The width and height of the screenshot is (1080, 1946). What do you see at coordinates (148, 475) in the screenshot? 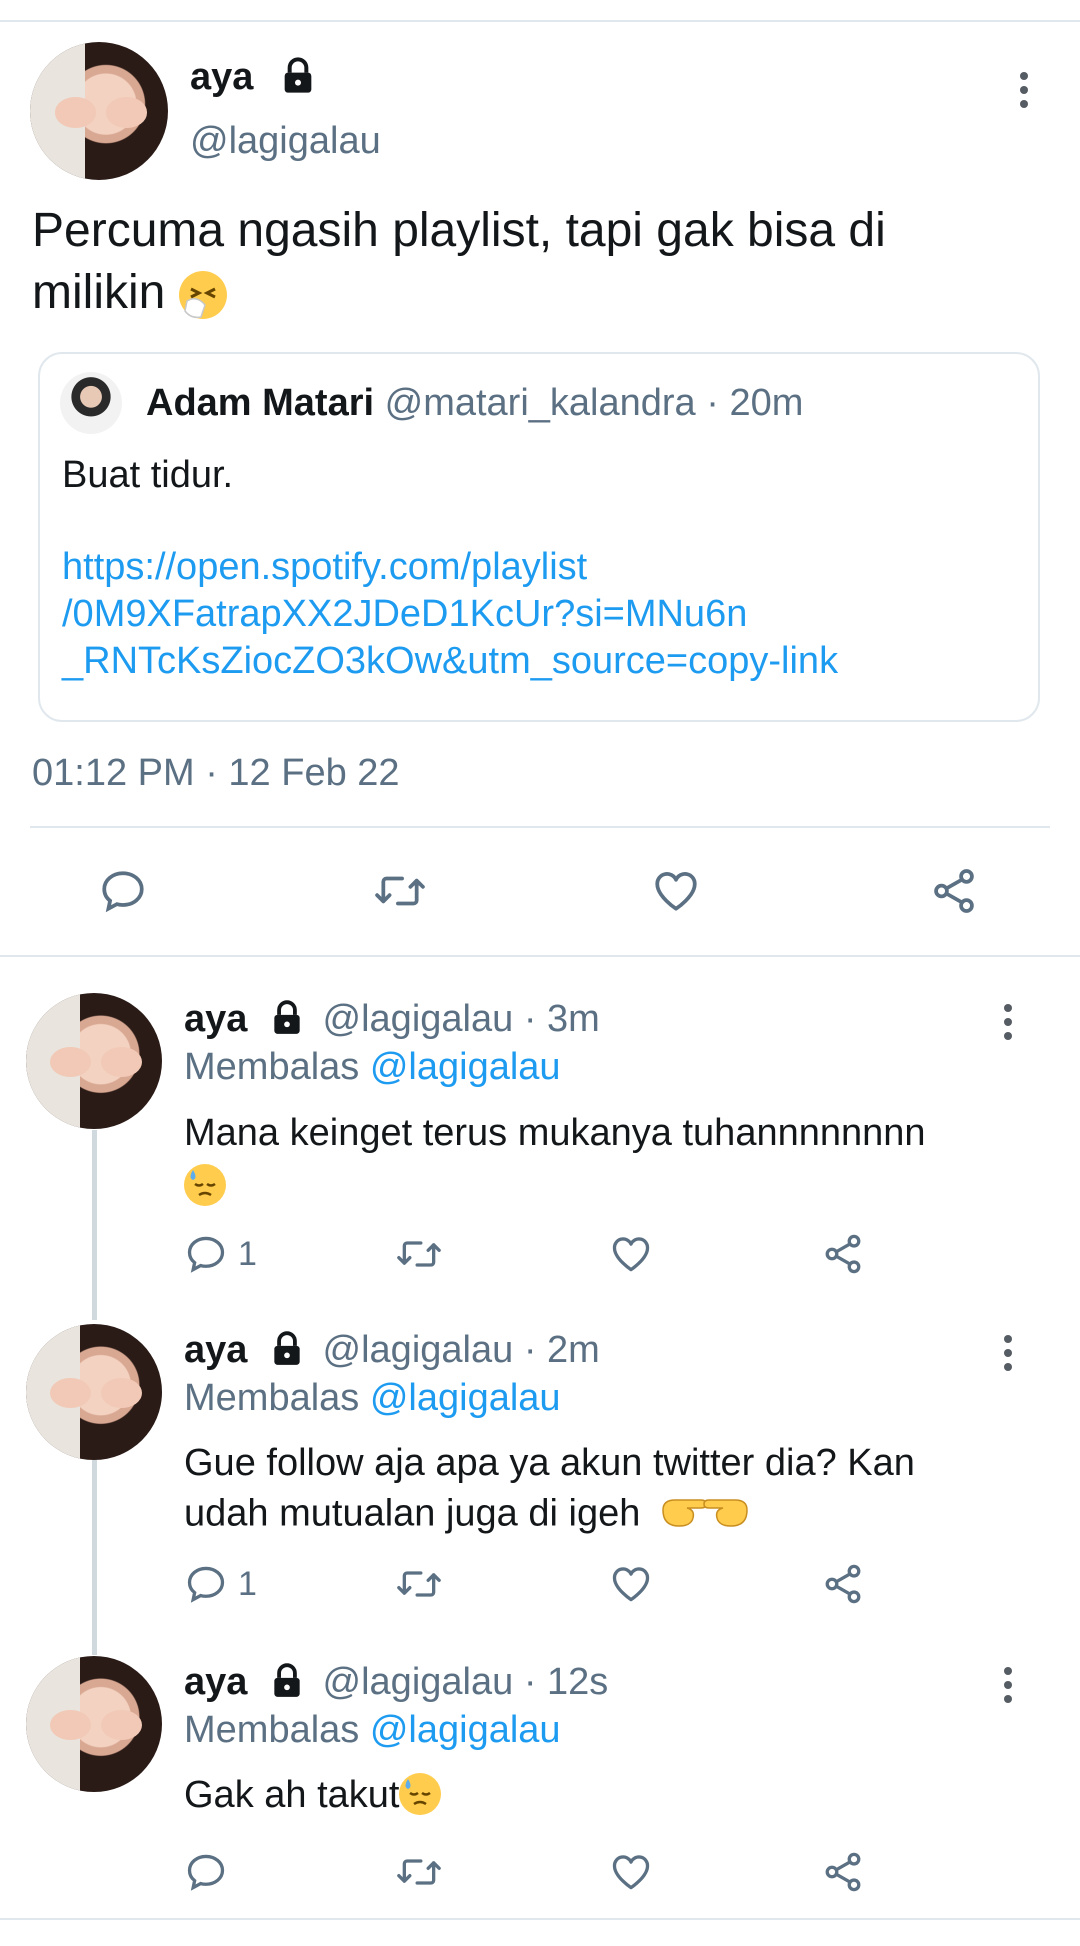
I see `quoted-text: Buat tidur.` at bounding box center [148, 475].